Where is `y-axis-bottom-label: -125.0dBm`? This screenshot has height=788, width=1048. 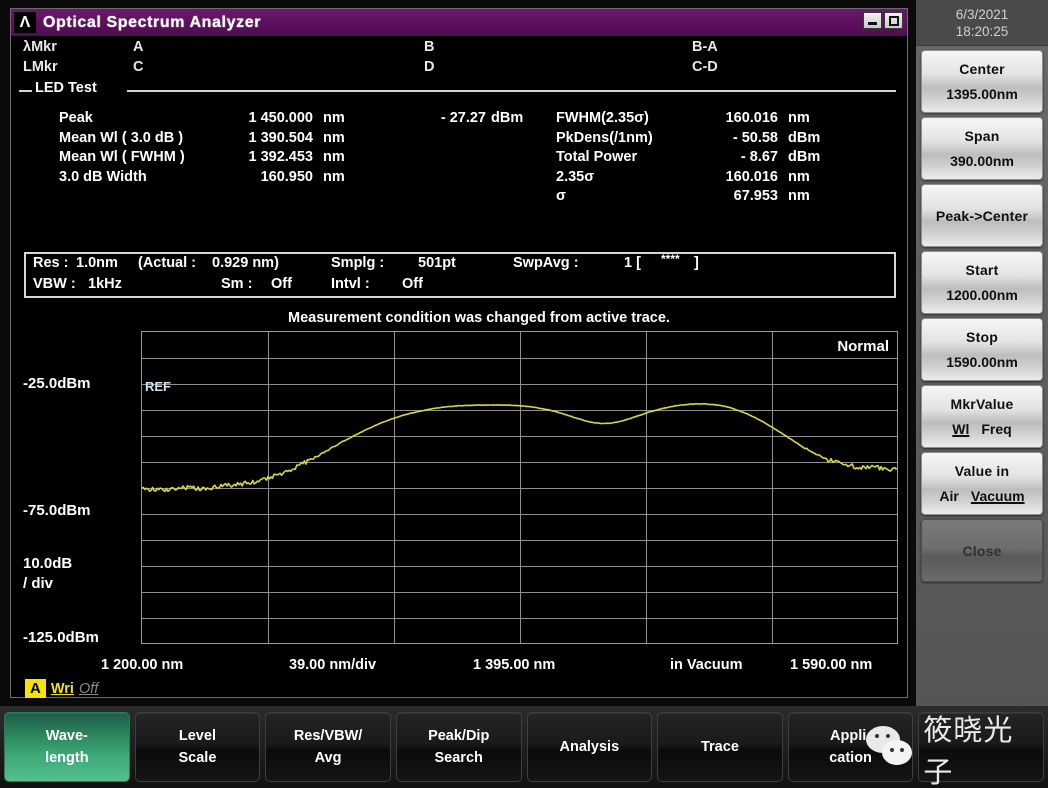
y-axis-bottom-label: -125.0dBm is located at coordinates (61, 637).